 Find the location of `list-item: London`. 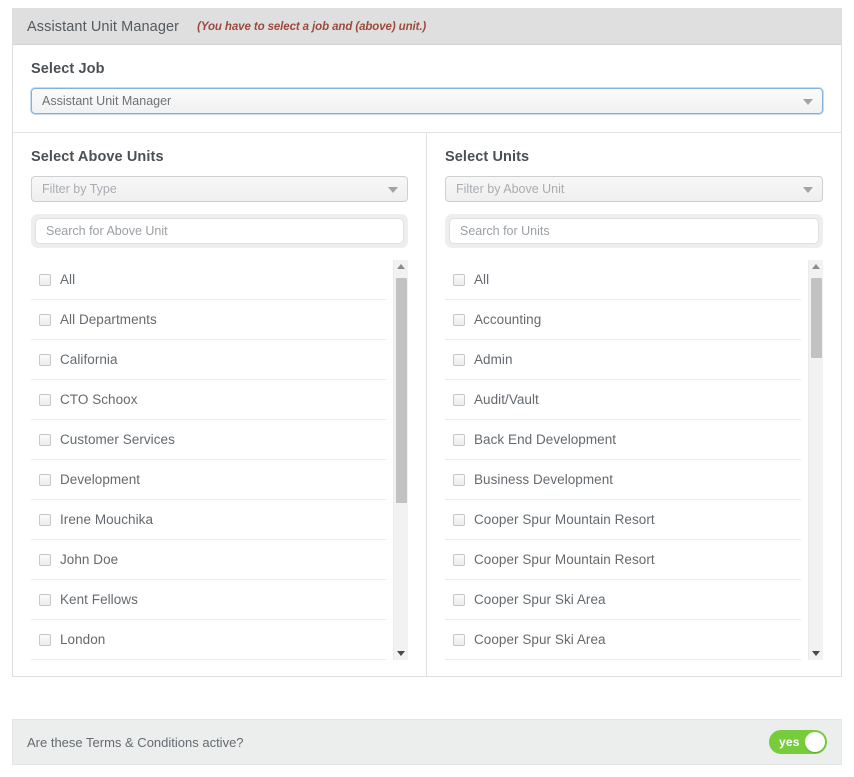

list-item: London is located at coordinates (208, 640).